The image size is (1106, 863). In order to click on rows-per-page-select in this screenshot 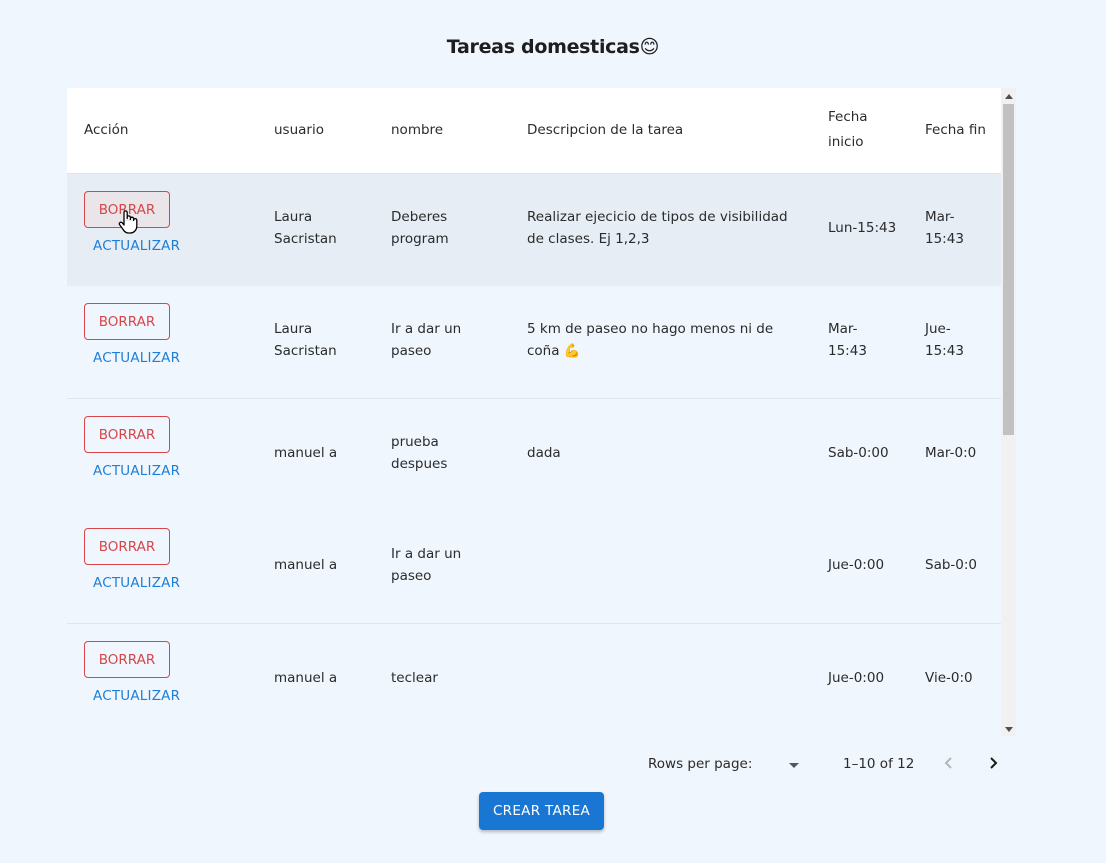, I will do `click(794, 767)`.